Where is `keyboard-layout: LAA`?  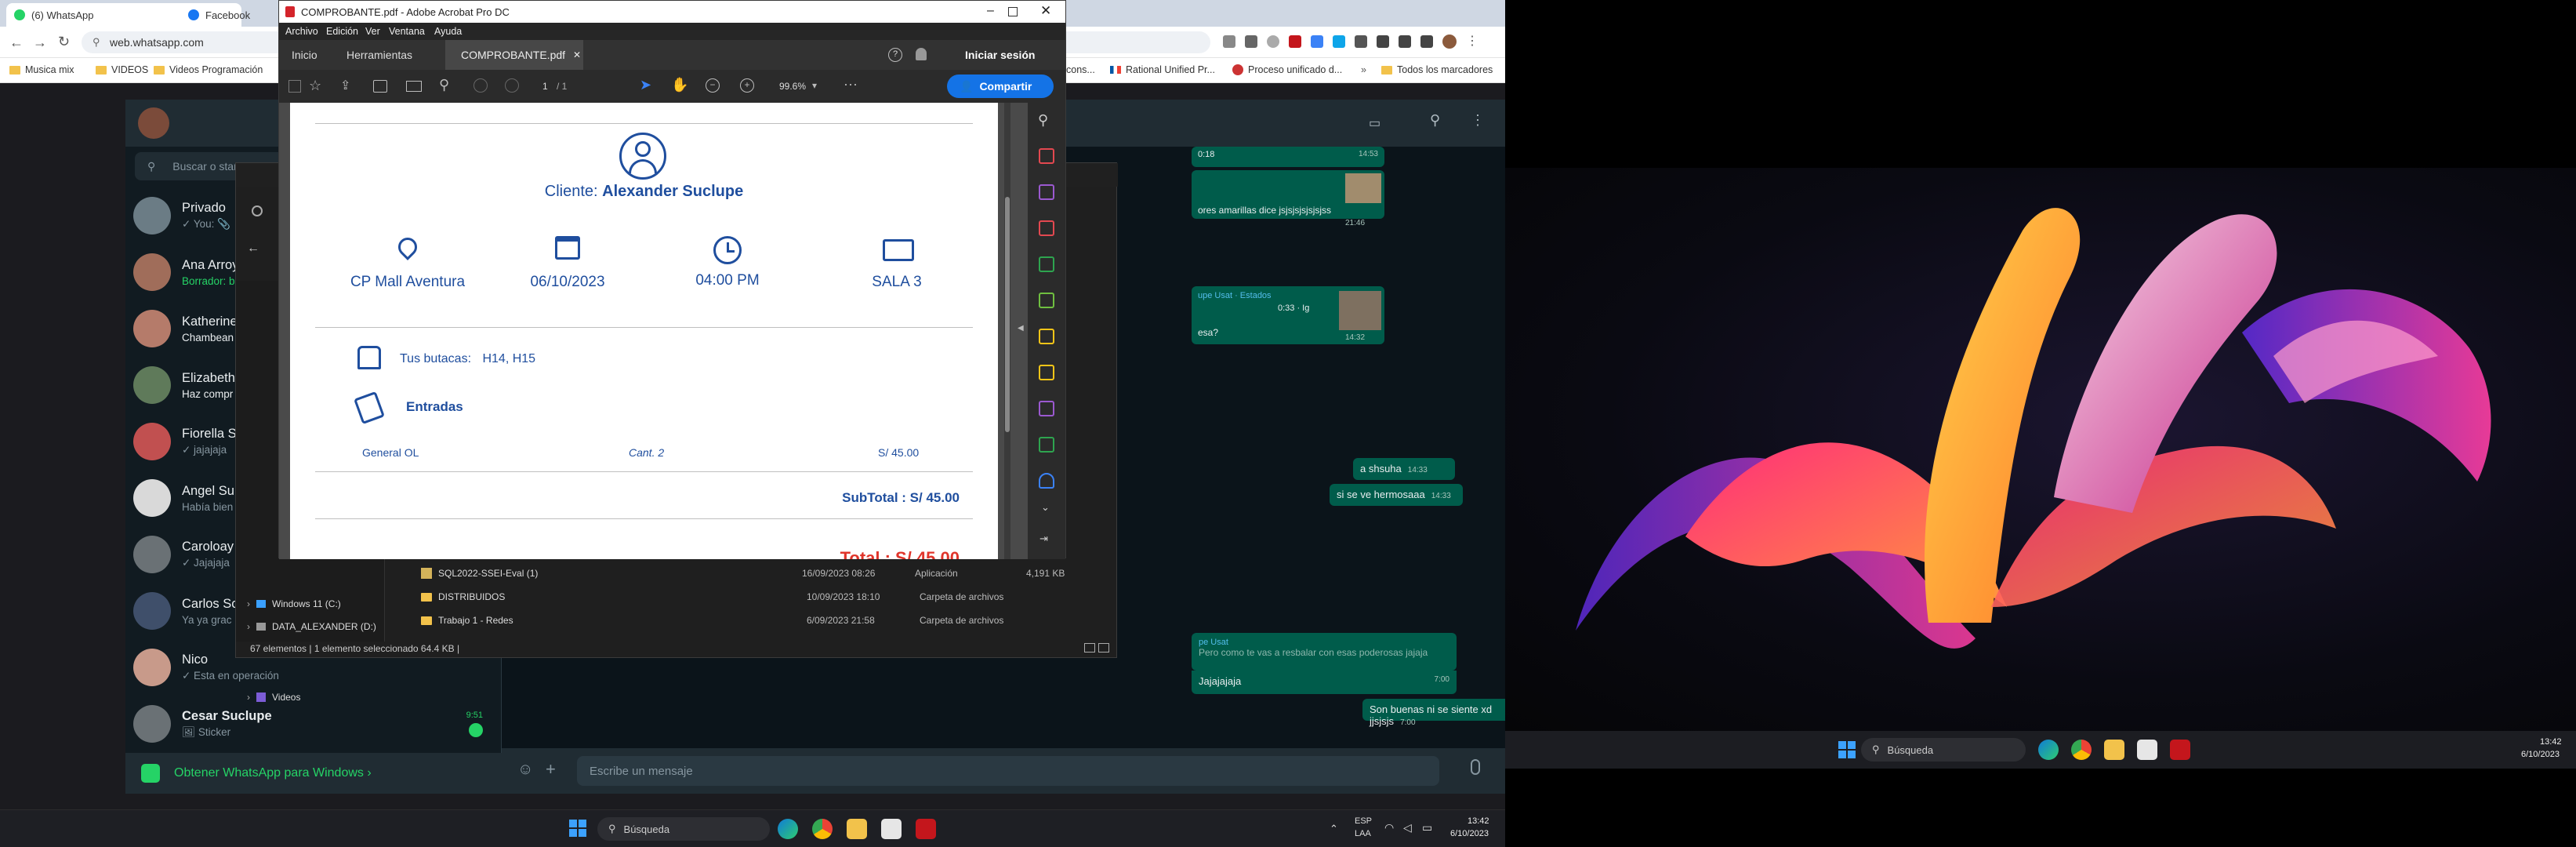
keyboard-layout: LAA is located at coordinates (1363, 833).